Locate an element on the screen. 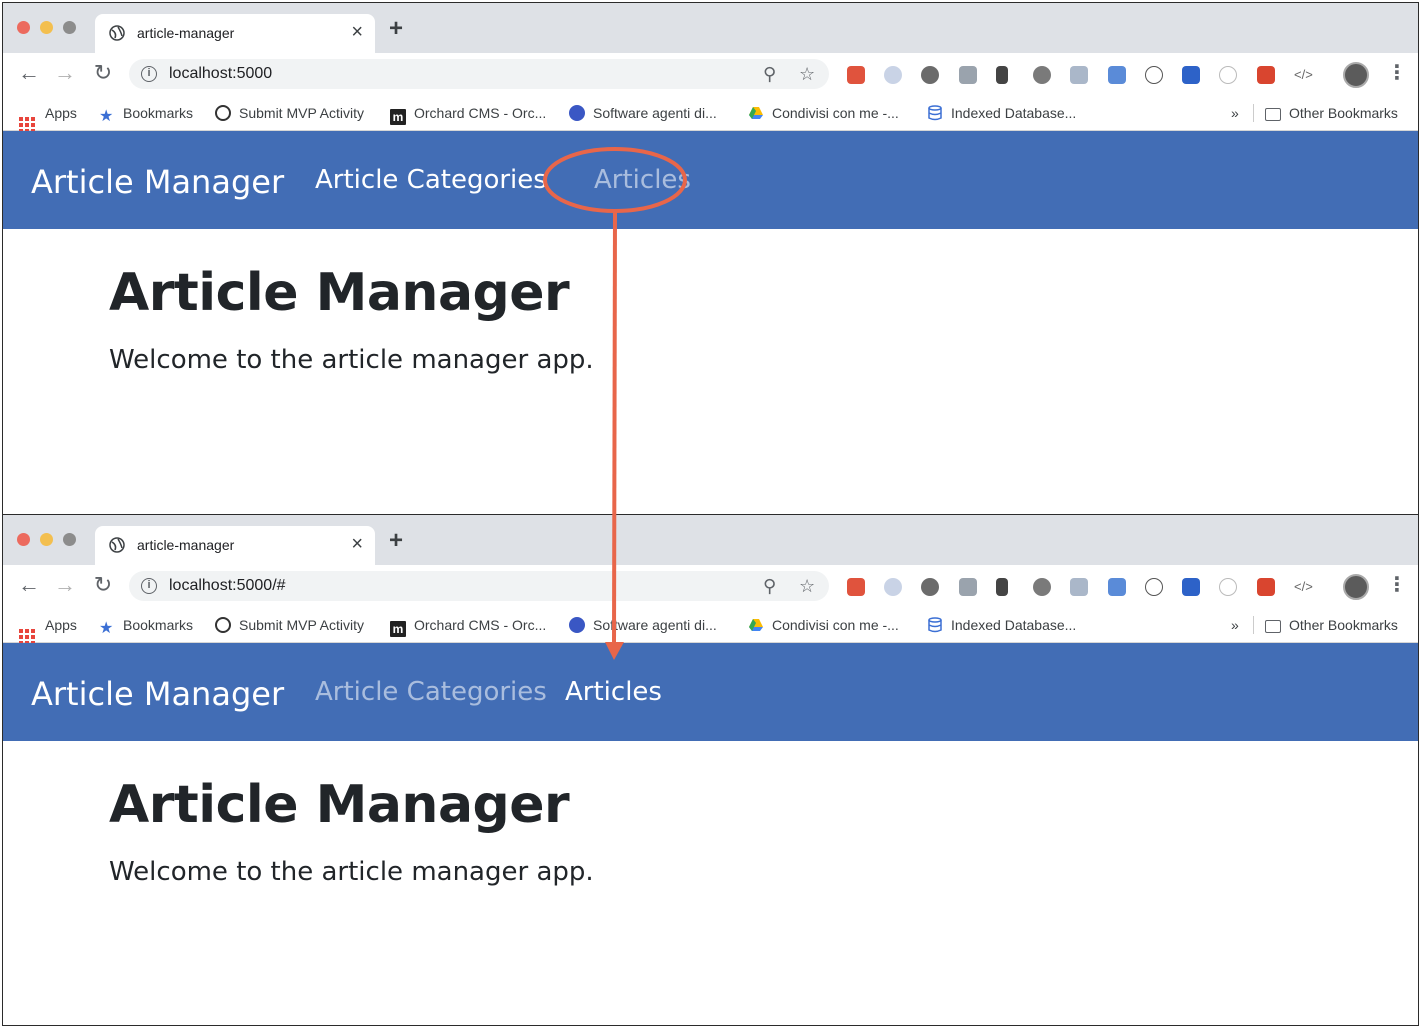  star-icon: ★ is located at coordinates (106, 628).